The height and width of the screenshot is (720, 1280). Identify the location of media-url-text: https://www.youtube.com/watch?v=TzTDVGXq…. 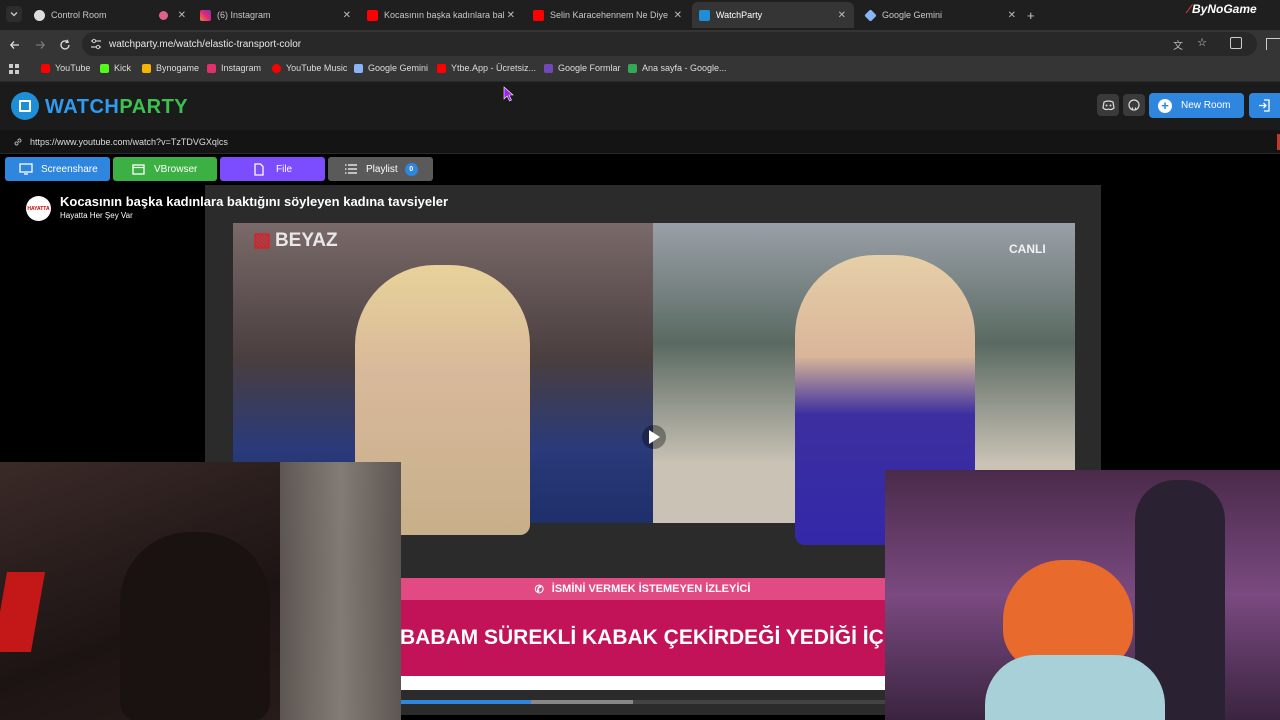
(129, 141).